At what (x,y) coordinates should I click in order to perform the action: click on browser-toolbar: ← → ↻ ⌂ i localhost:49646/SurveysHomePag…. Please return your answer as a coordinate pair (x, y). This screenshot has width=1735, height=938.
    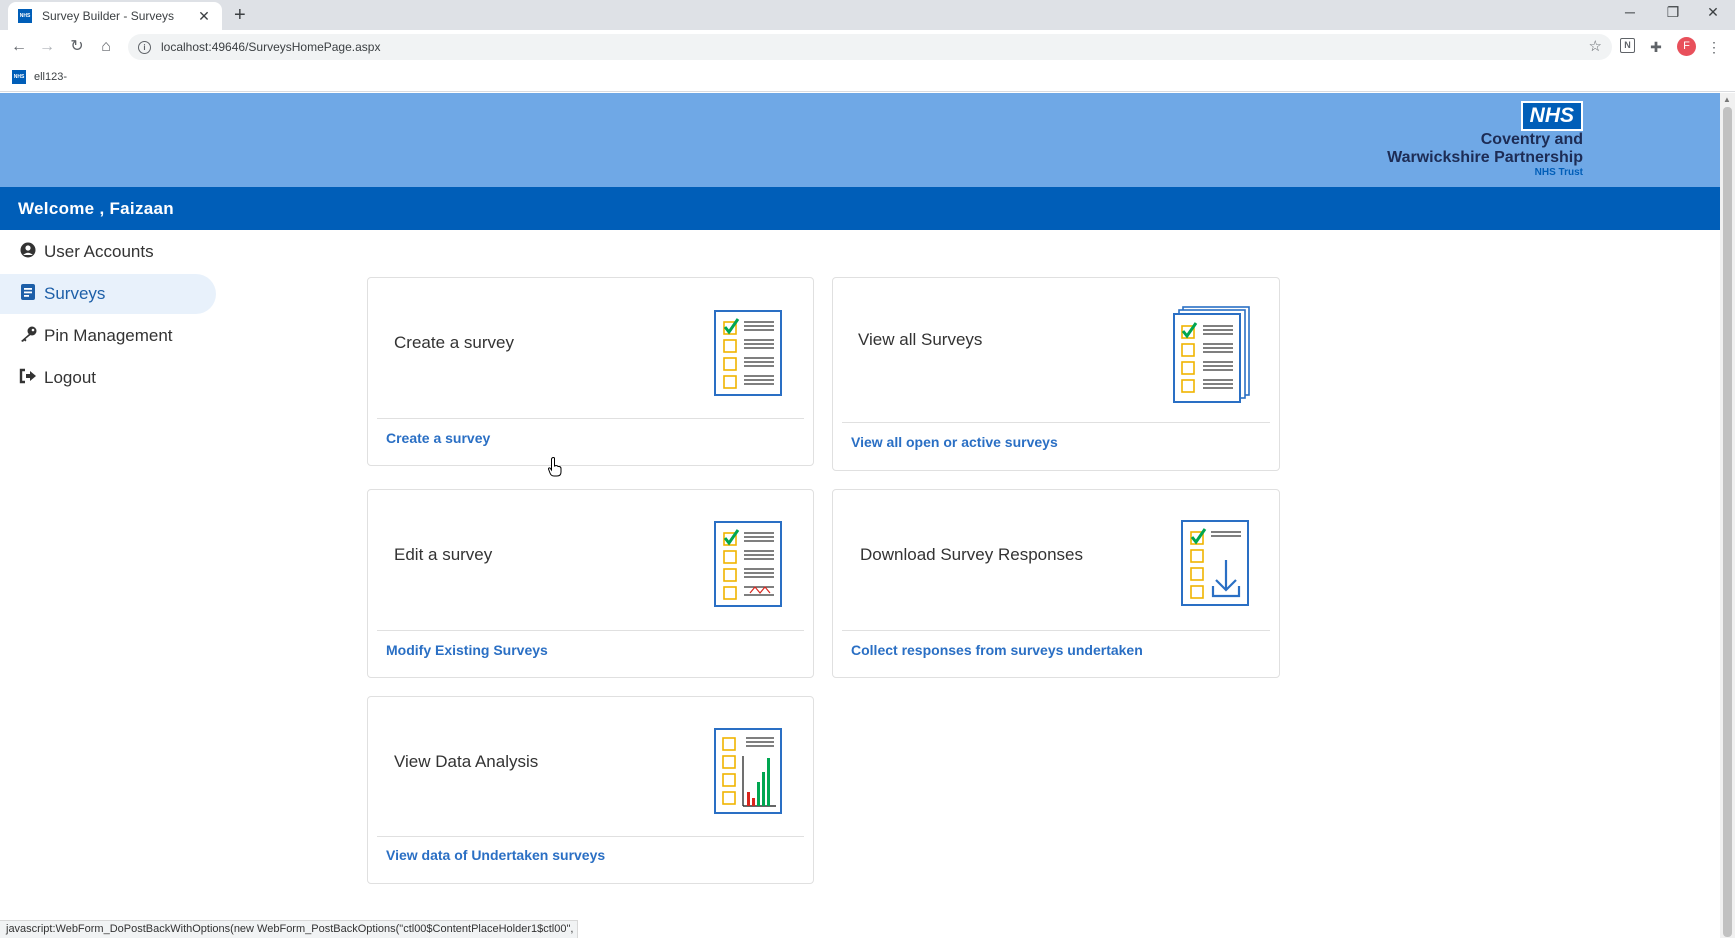
    Looking at the image, I should click on (867, 47).